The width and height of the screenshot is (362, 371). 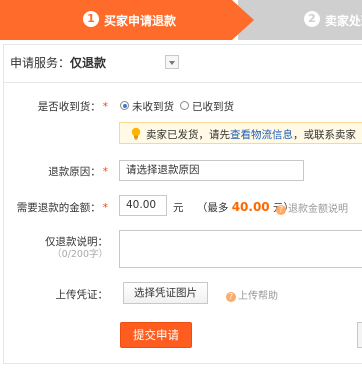 What do you see at coordinates (312, 207) in the screenshot?
I see `amount-help-link: ? 退款金额说明` at bounding box center [312, 207].